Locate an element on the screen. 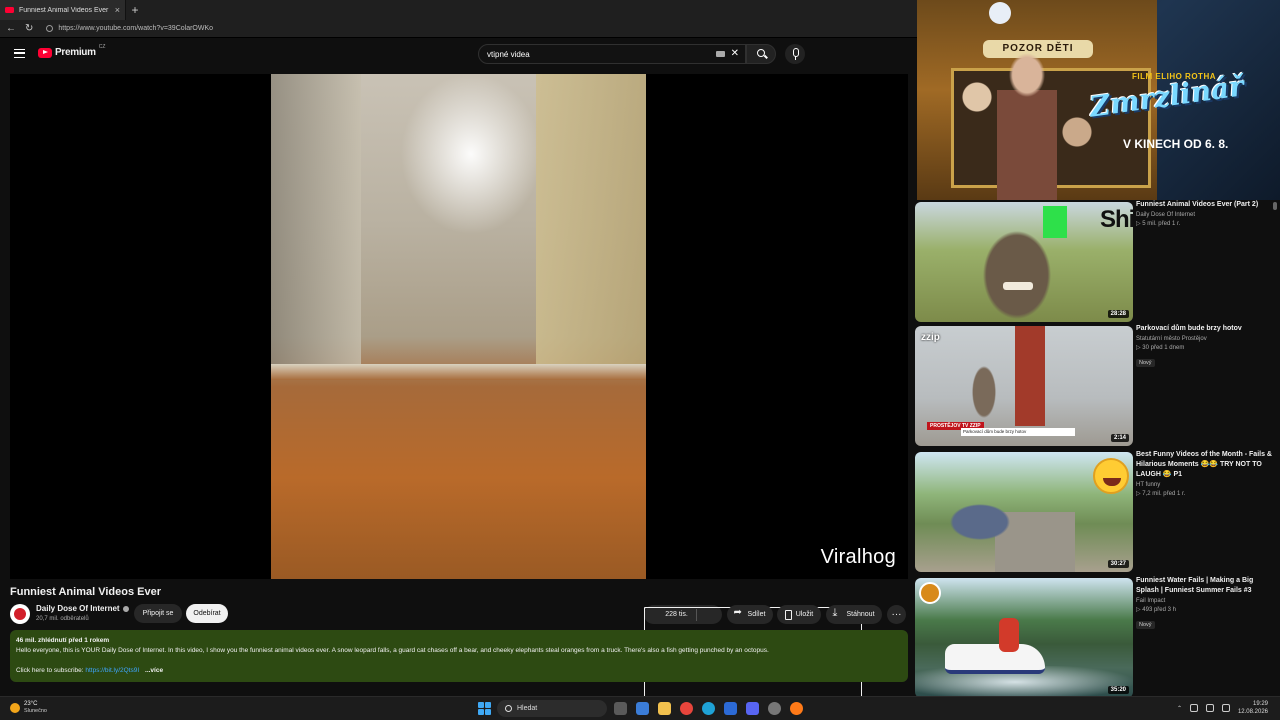 The image size is (1280, 720). channel-avatar is located at coordinates (20, 614).